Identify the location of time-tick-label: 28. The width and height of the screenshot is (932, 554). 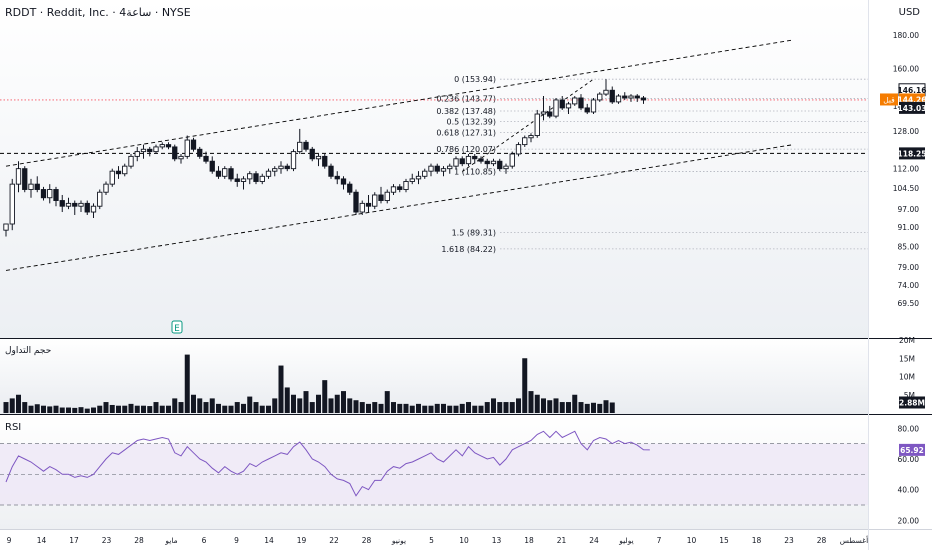
(139, 540).